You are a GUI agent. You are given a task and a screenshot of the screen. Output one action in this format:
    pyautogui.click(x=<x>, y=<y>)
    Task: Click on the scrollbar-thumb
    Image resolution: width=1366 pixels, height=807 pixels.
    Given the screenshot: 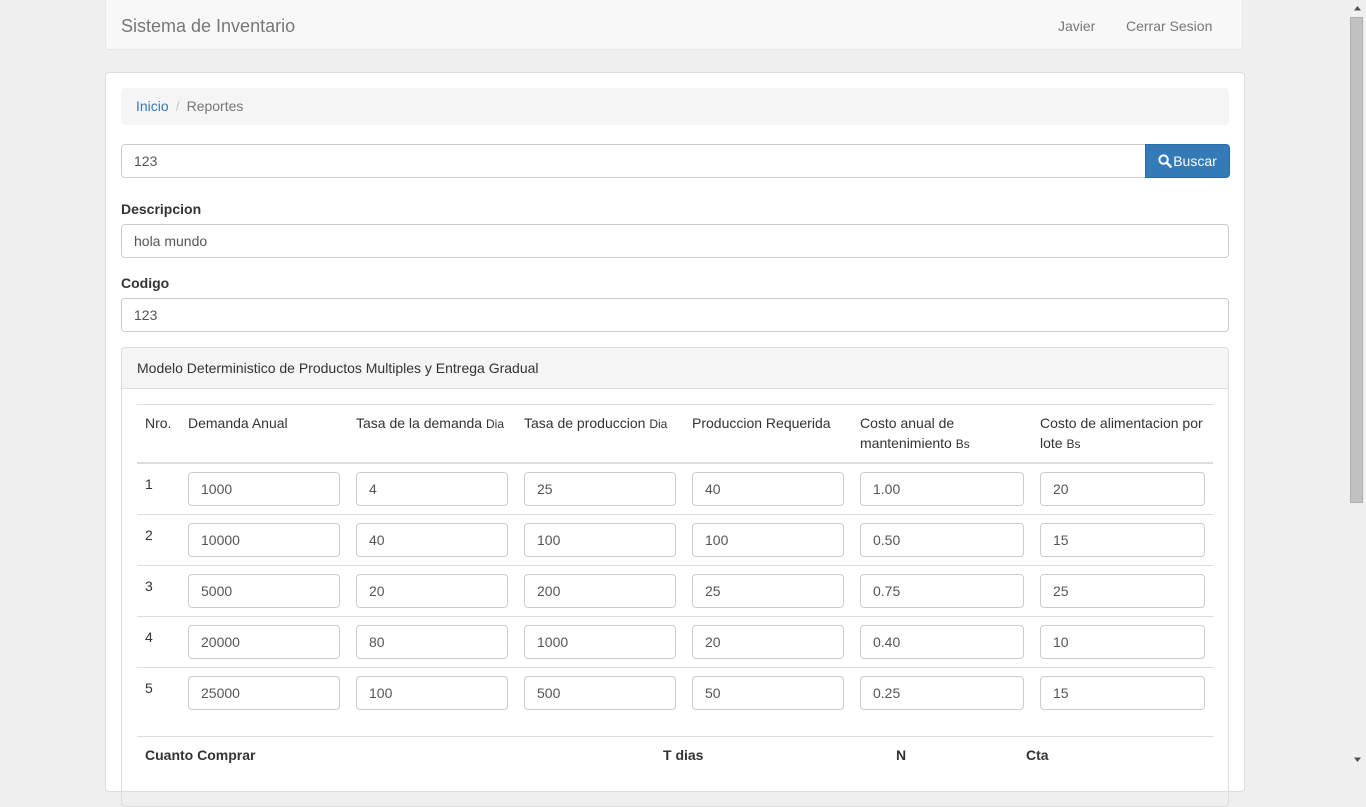 What is the action you would take?
    pyautogui.click(x=1356, y=260)
    